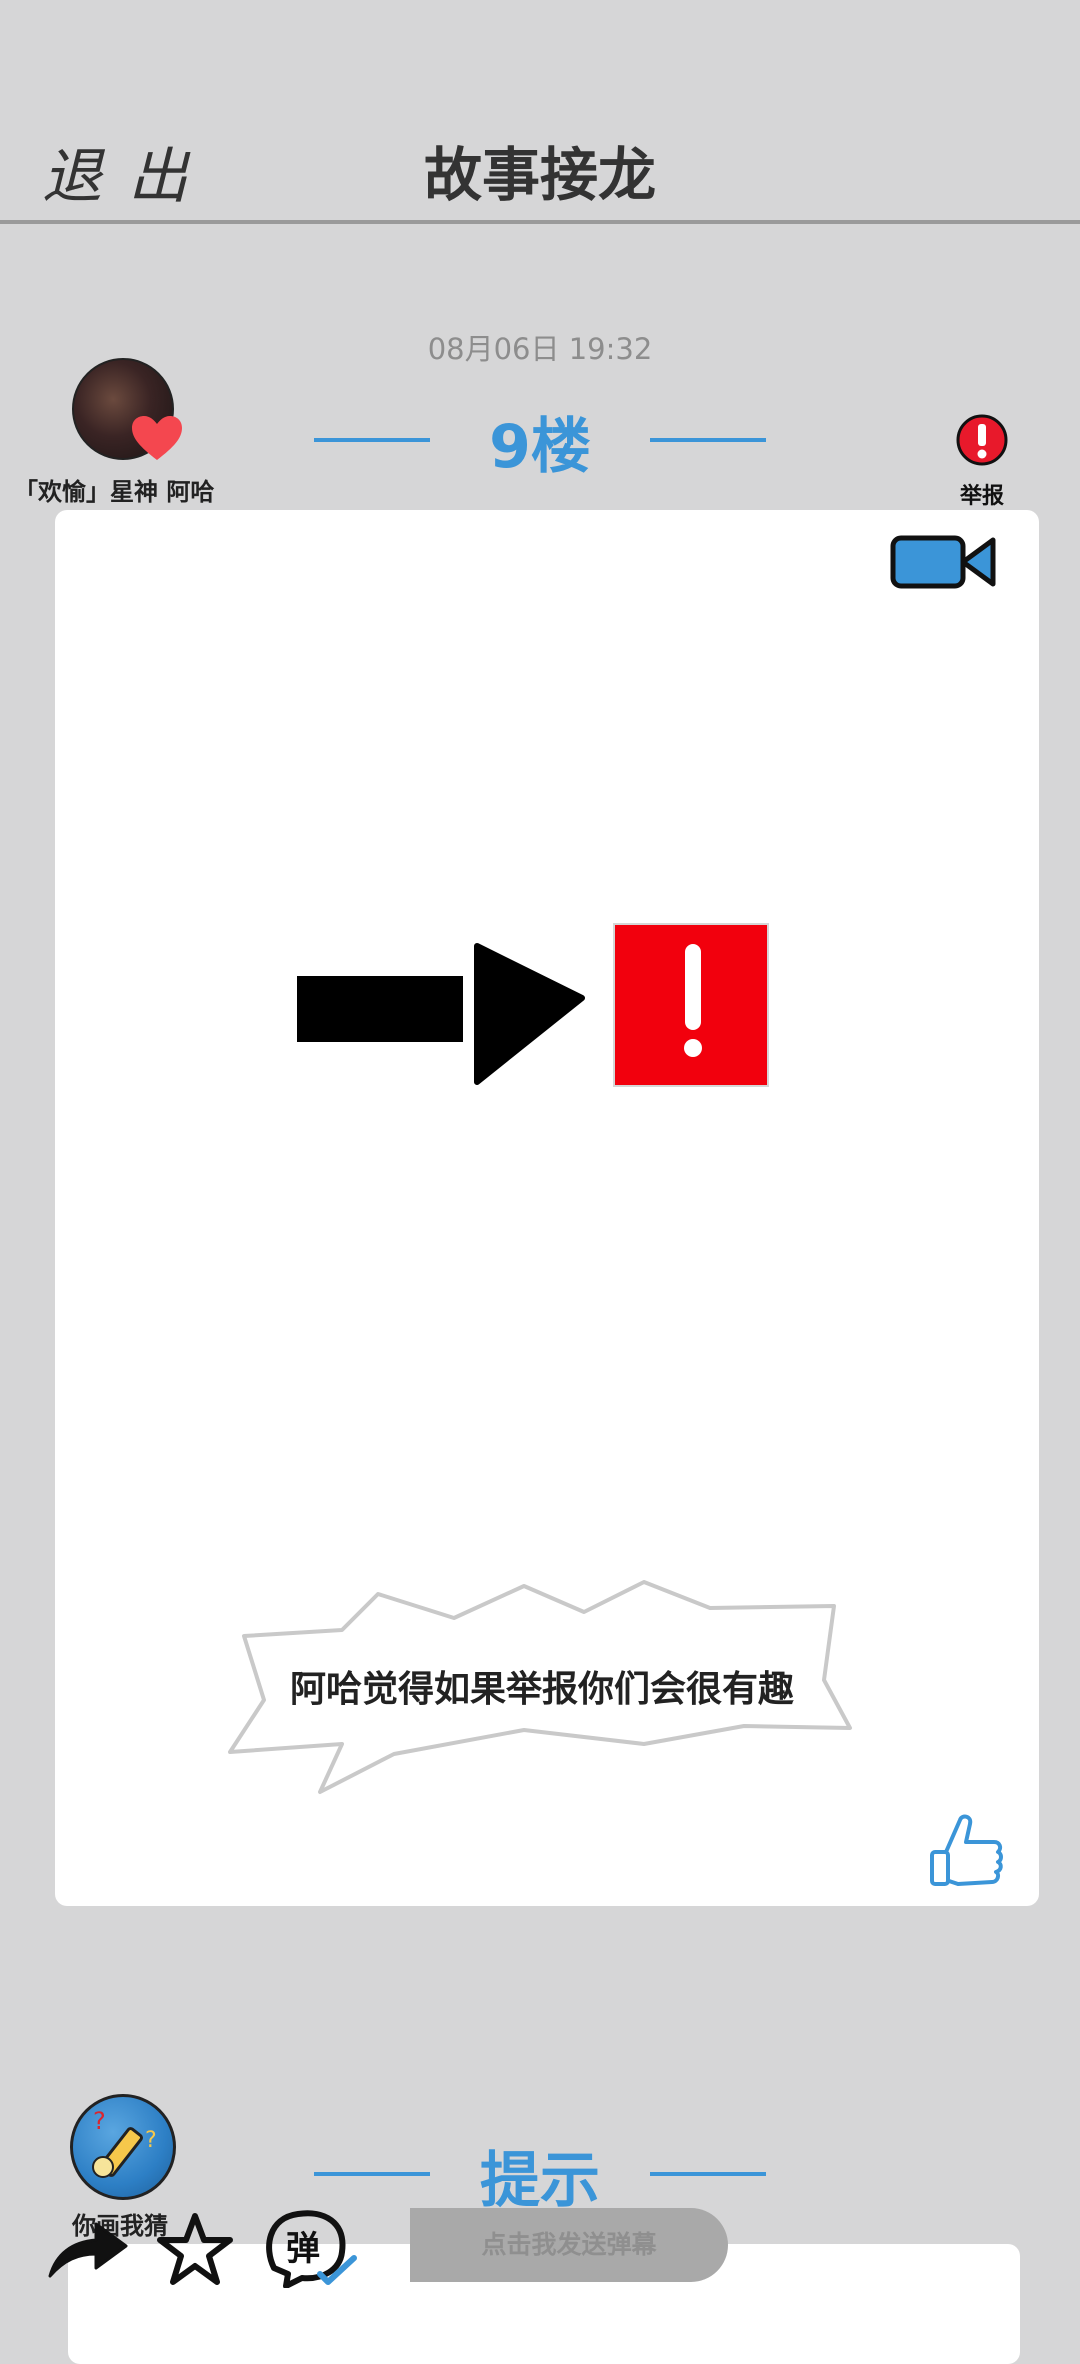  I want to click on danmaku-input: 点击我发送弹幕, so click(569, 2245).